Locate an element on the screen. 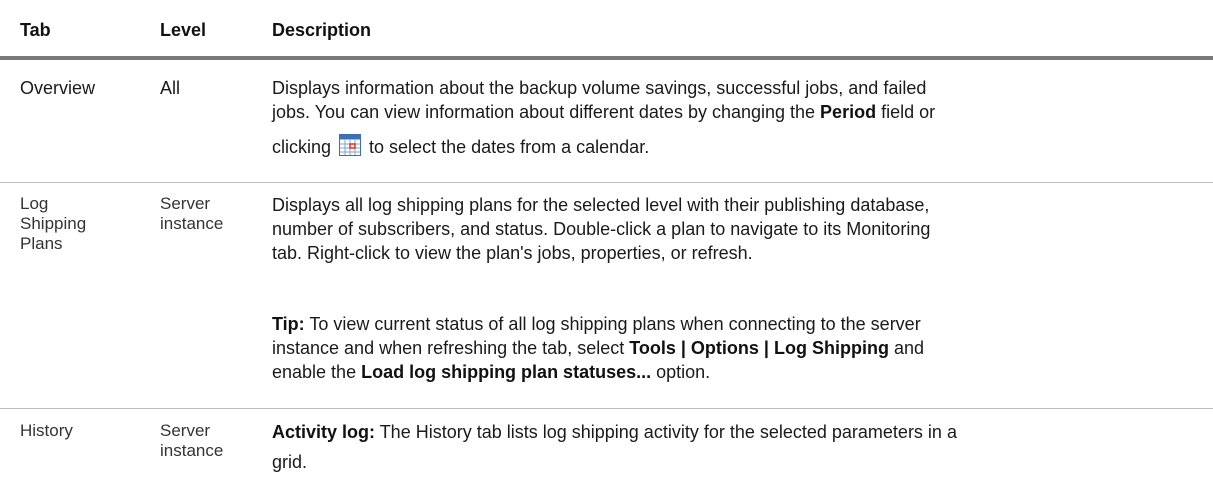 Image resolution: width=1213 pixels, height=484 pixels. header-description: Description is located at coordinates (322, 30).